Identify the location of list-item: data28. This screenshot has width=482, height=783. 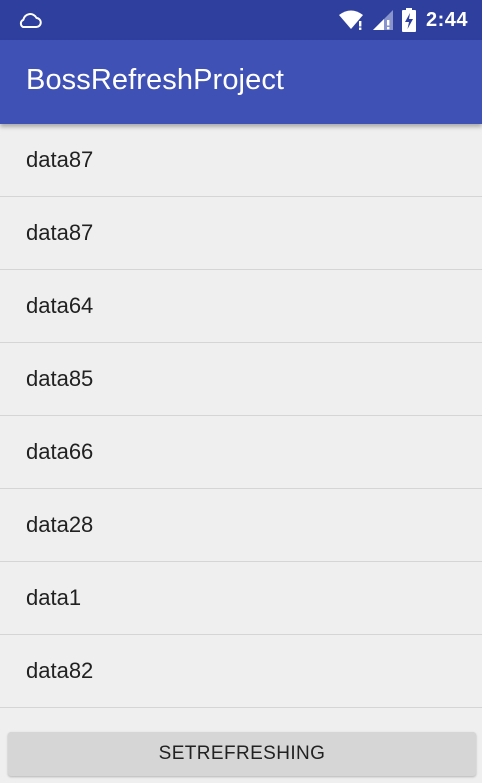
(241, 525).